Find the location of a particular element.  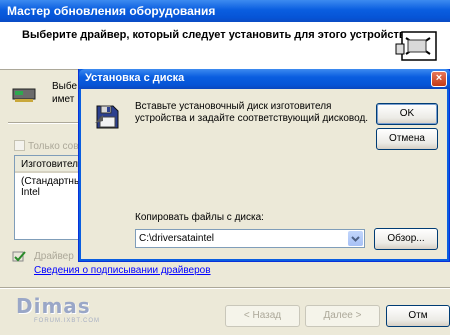

disk-path-combobox: C:\driversataintel is located at coordinates (250, 238).